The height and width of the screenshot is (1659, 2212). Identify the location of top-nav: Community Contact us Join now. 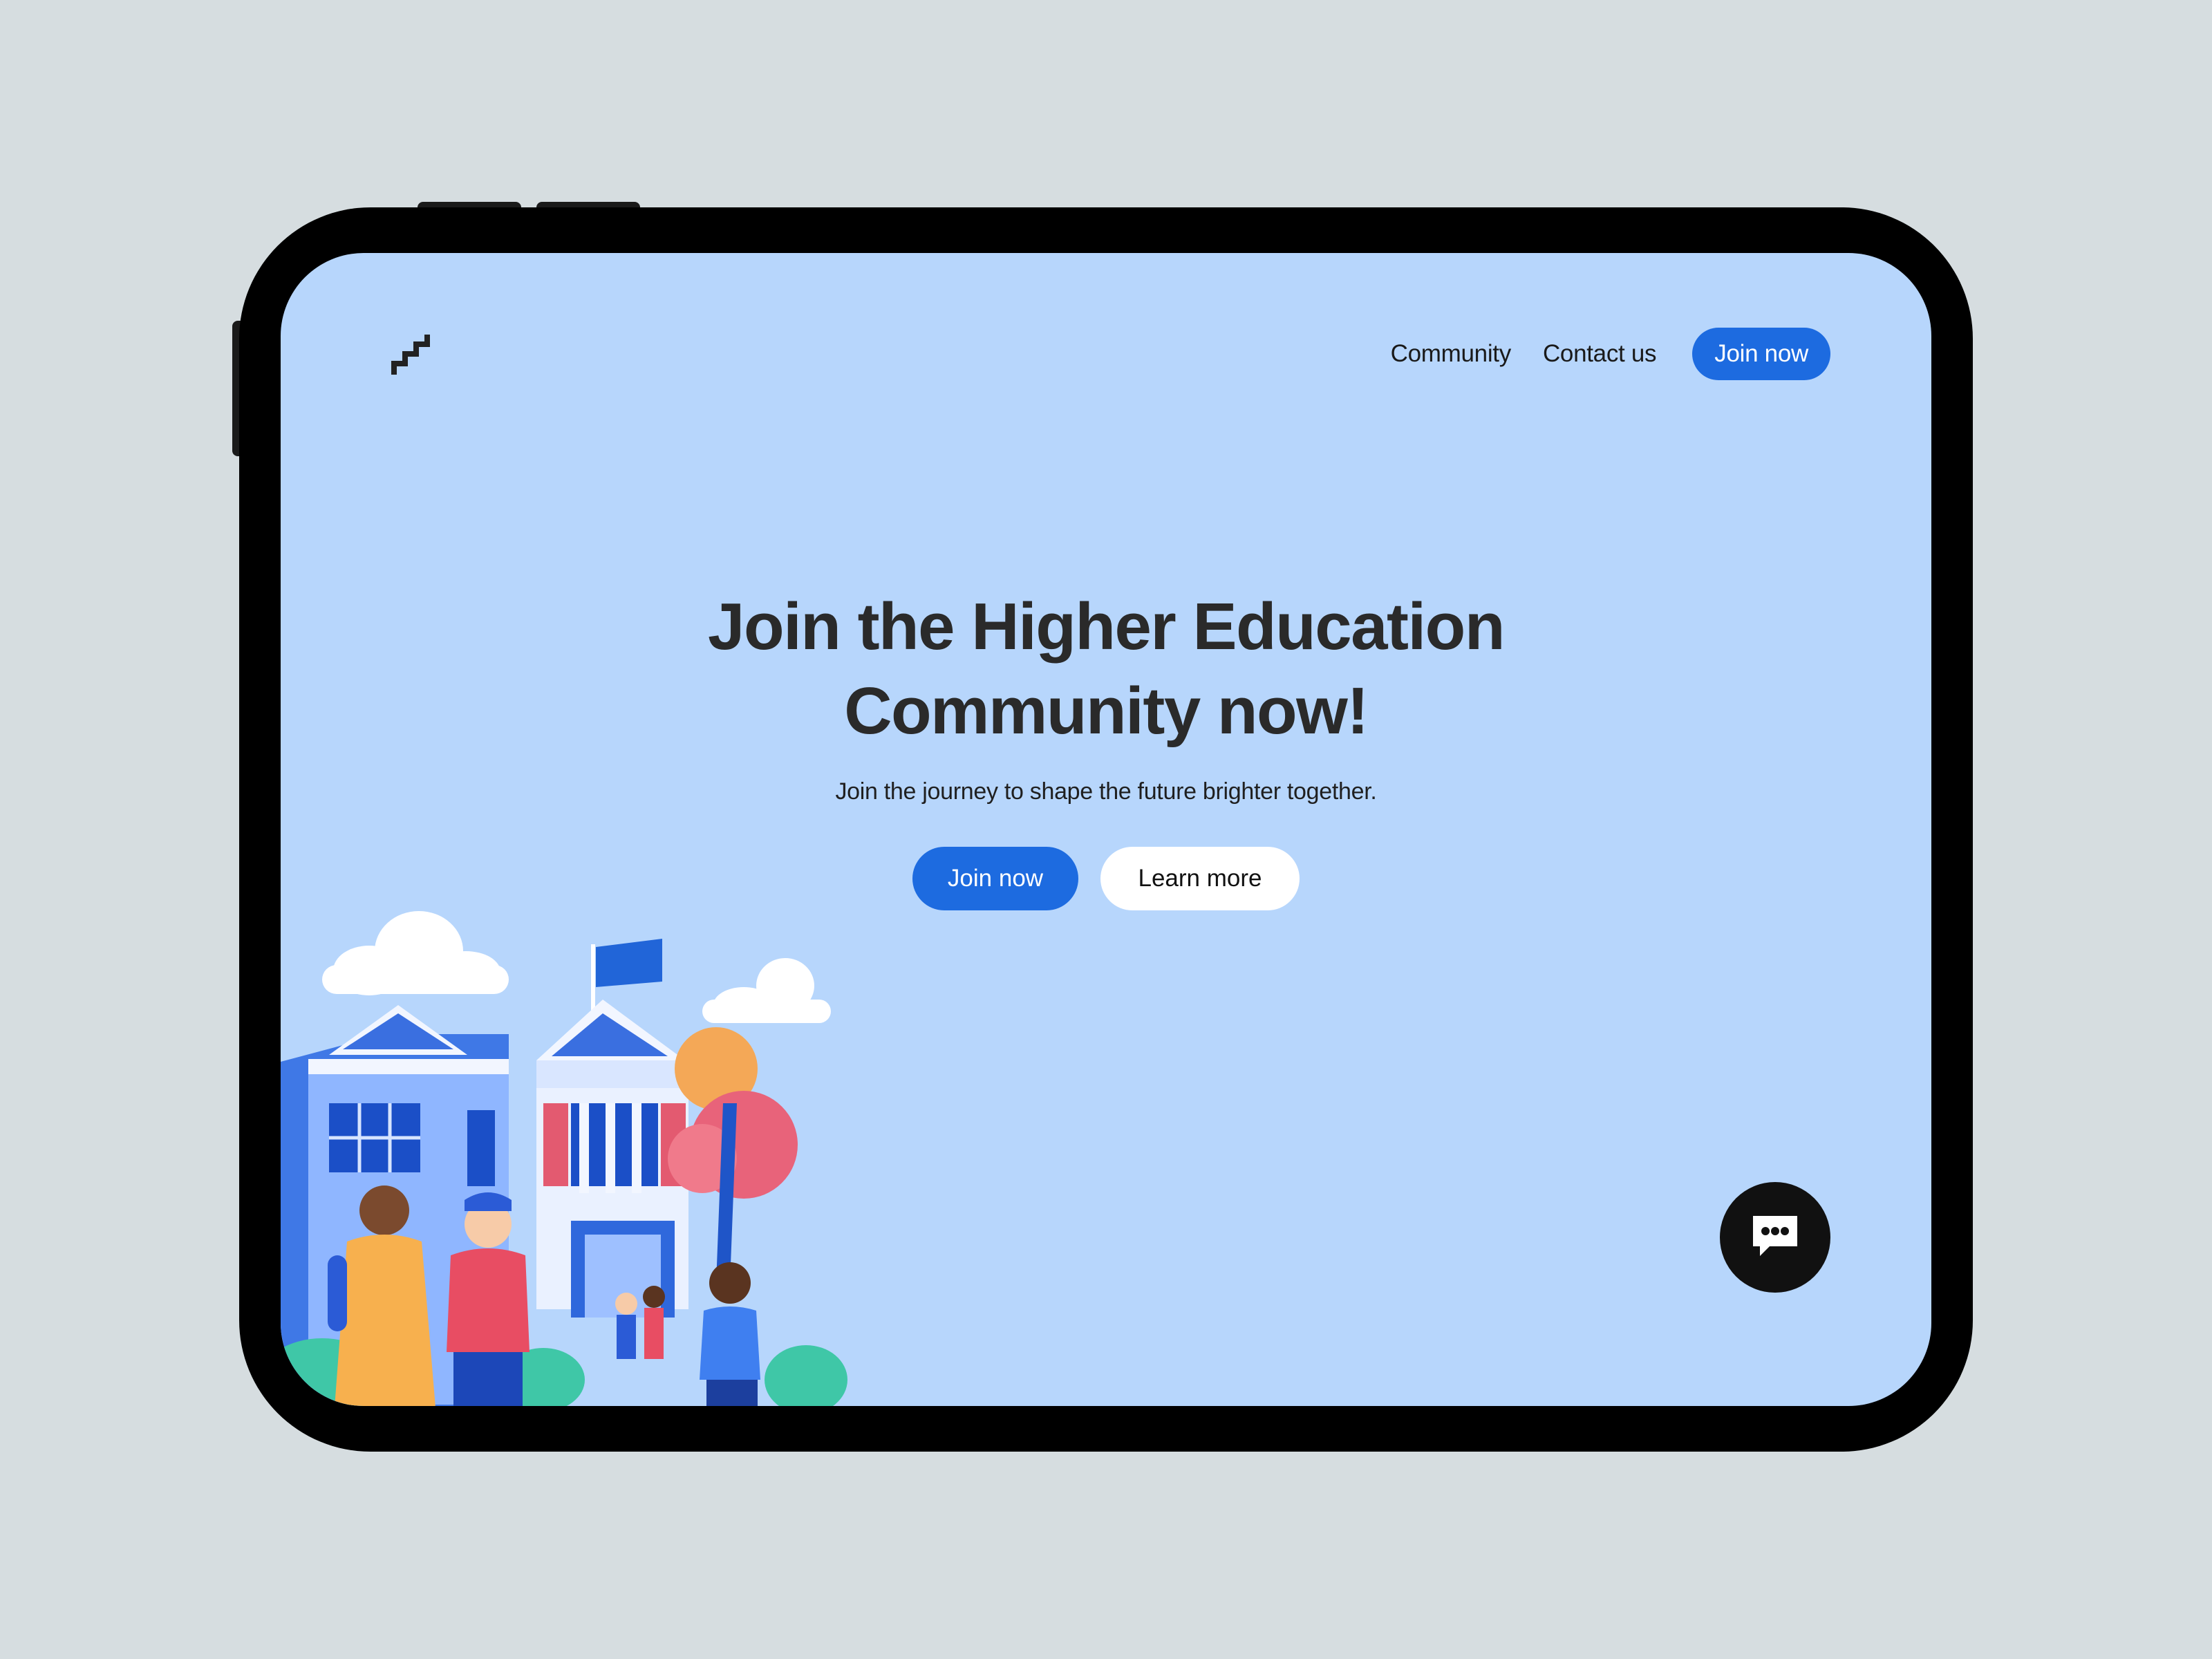
(1610, 354).